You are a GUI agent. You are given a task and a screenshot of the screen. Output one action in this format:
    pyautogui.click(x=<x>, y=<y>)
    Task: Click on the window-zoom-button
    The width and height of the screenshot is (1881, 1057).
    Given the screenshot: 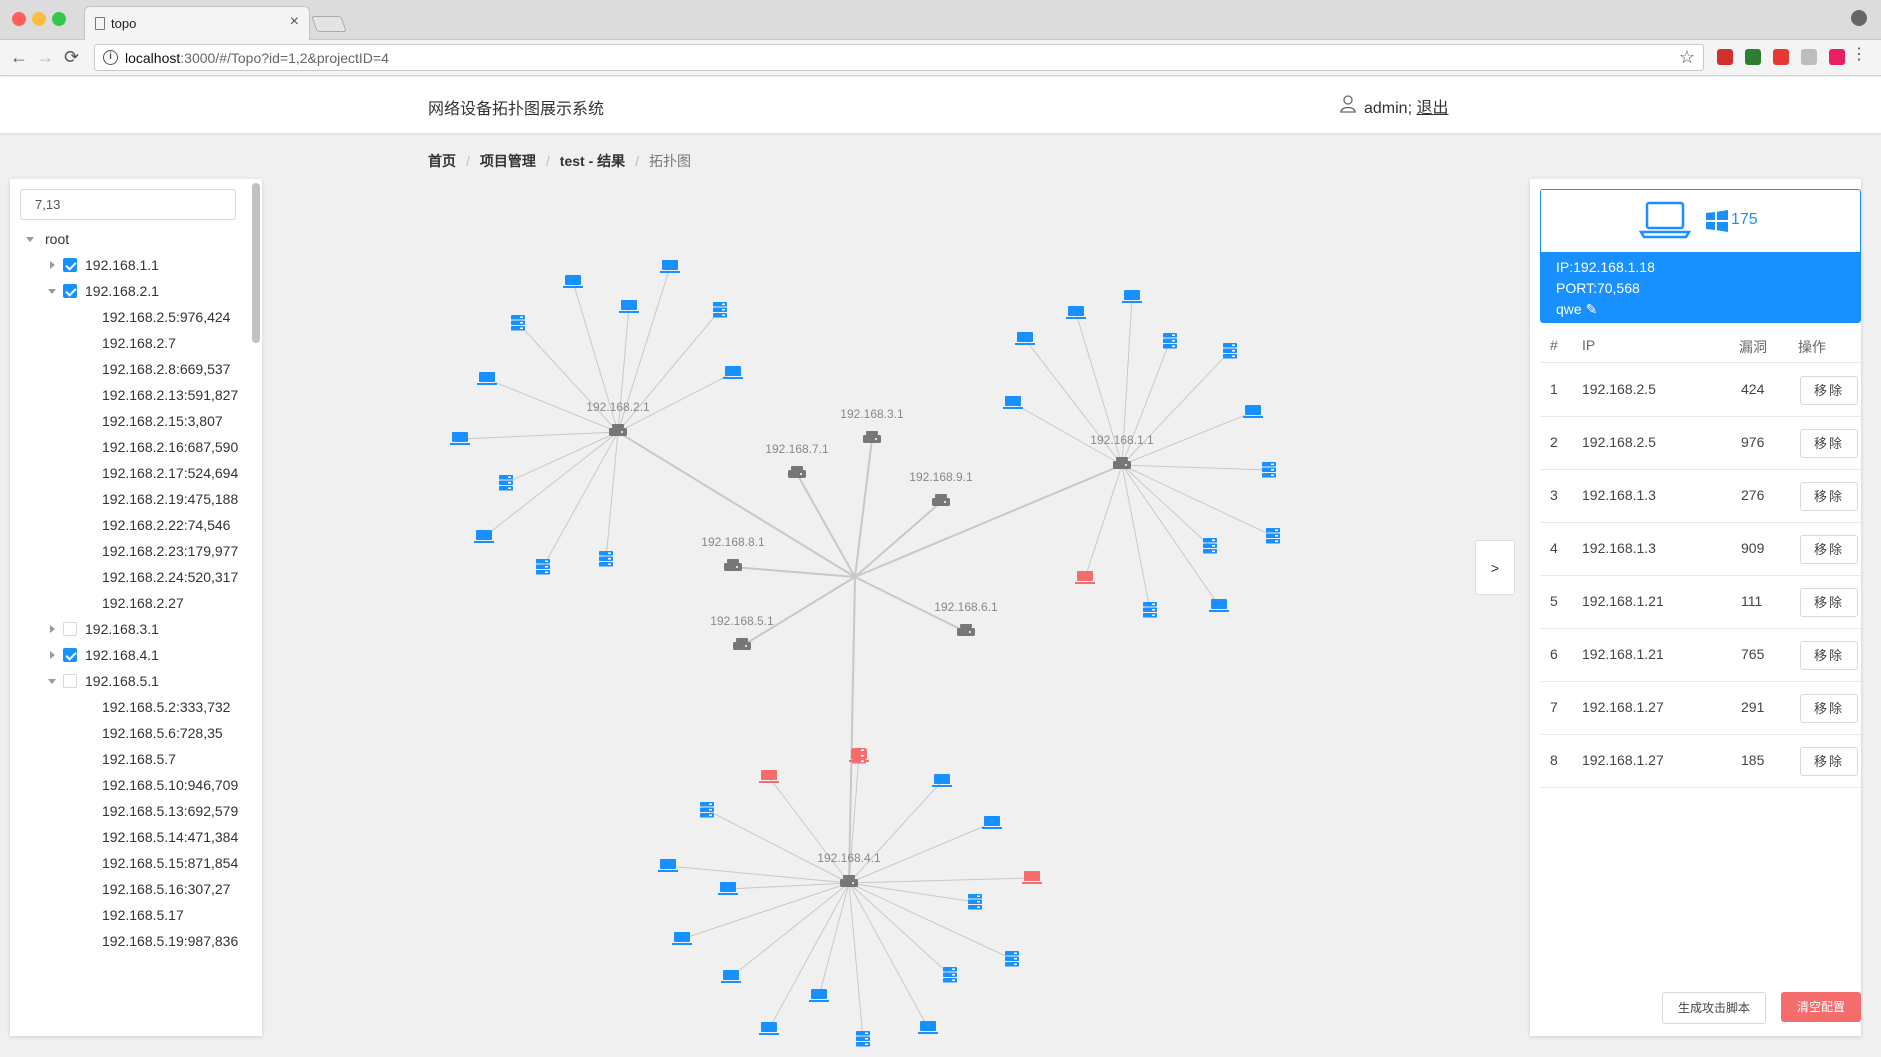 What is the action you would take?
    pyautogui.click(x=59, y=19)
    